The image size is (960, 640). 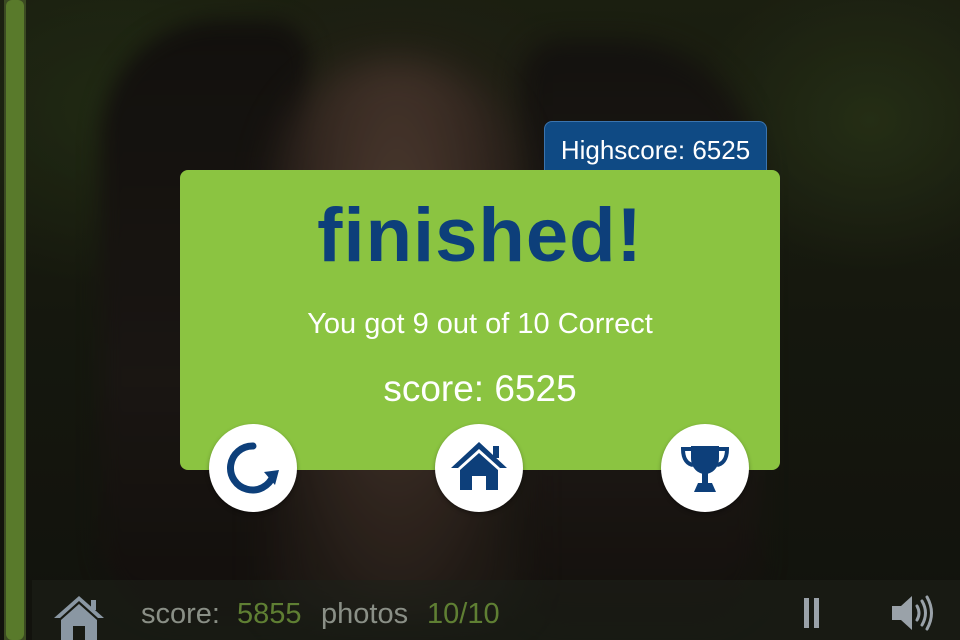 What do you see at coordinates (180, 614) in the screenshot?
I see `score-label: score:` at bounding box center [180, 614].